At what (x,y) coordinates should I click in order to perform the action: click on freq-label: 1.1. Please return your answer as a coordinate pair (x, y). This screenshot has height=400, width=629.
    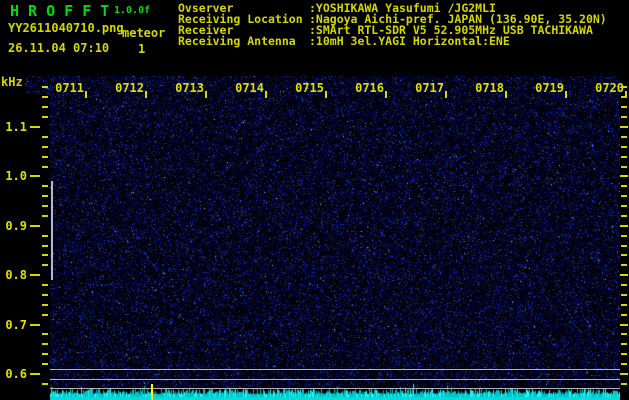
    Looking at the image, I should click on (16, 127).